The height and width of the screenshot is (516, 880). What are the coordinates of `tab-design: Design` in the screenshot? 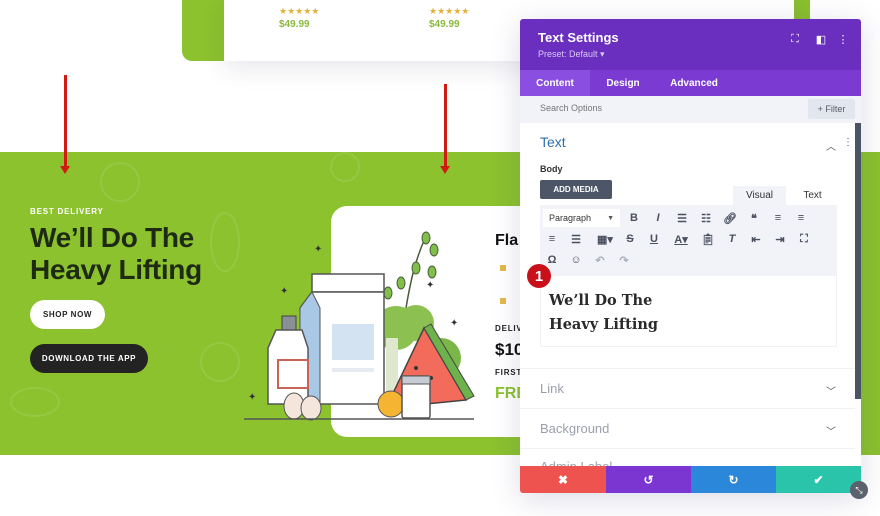 It's located at (623, 83).